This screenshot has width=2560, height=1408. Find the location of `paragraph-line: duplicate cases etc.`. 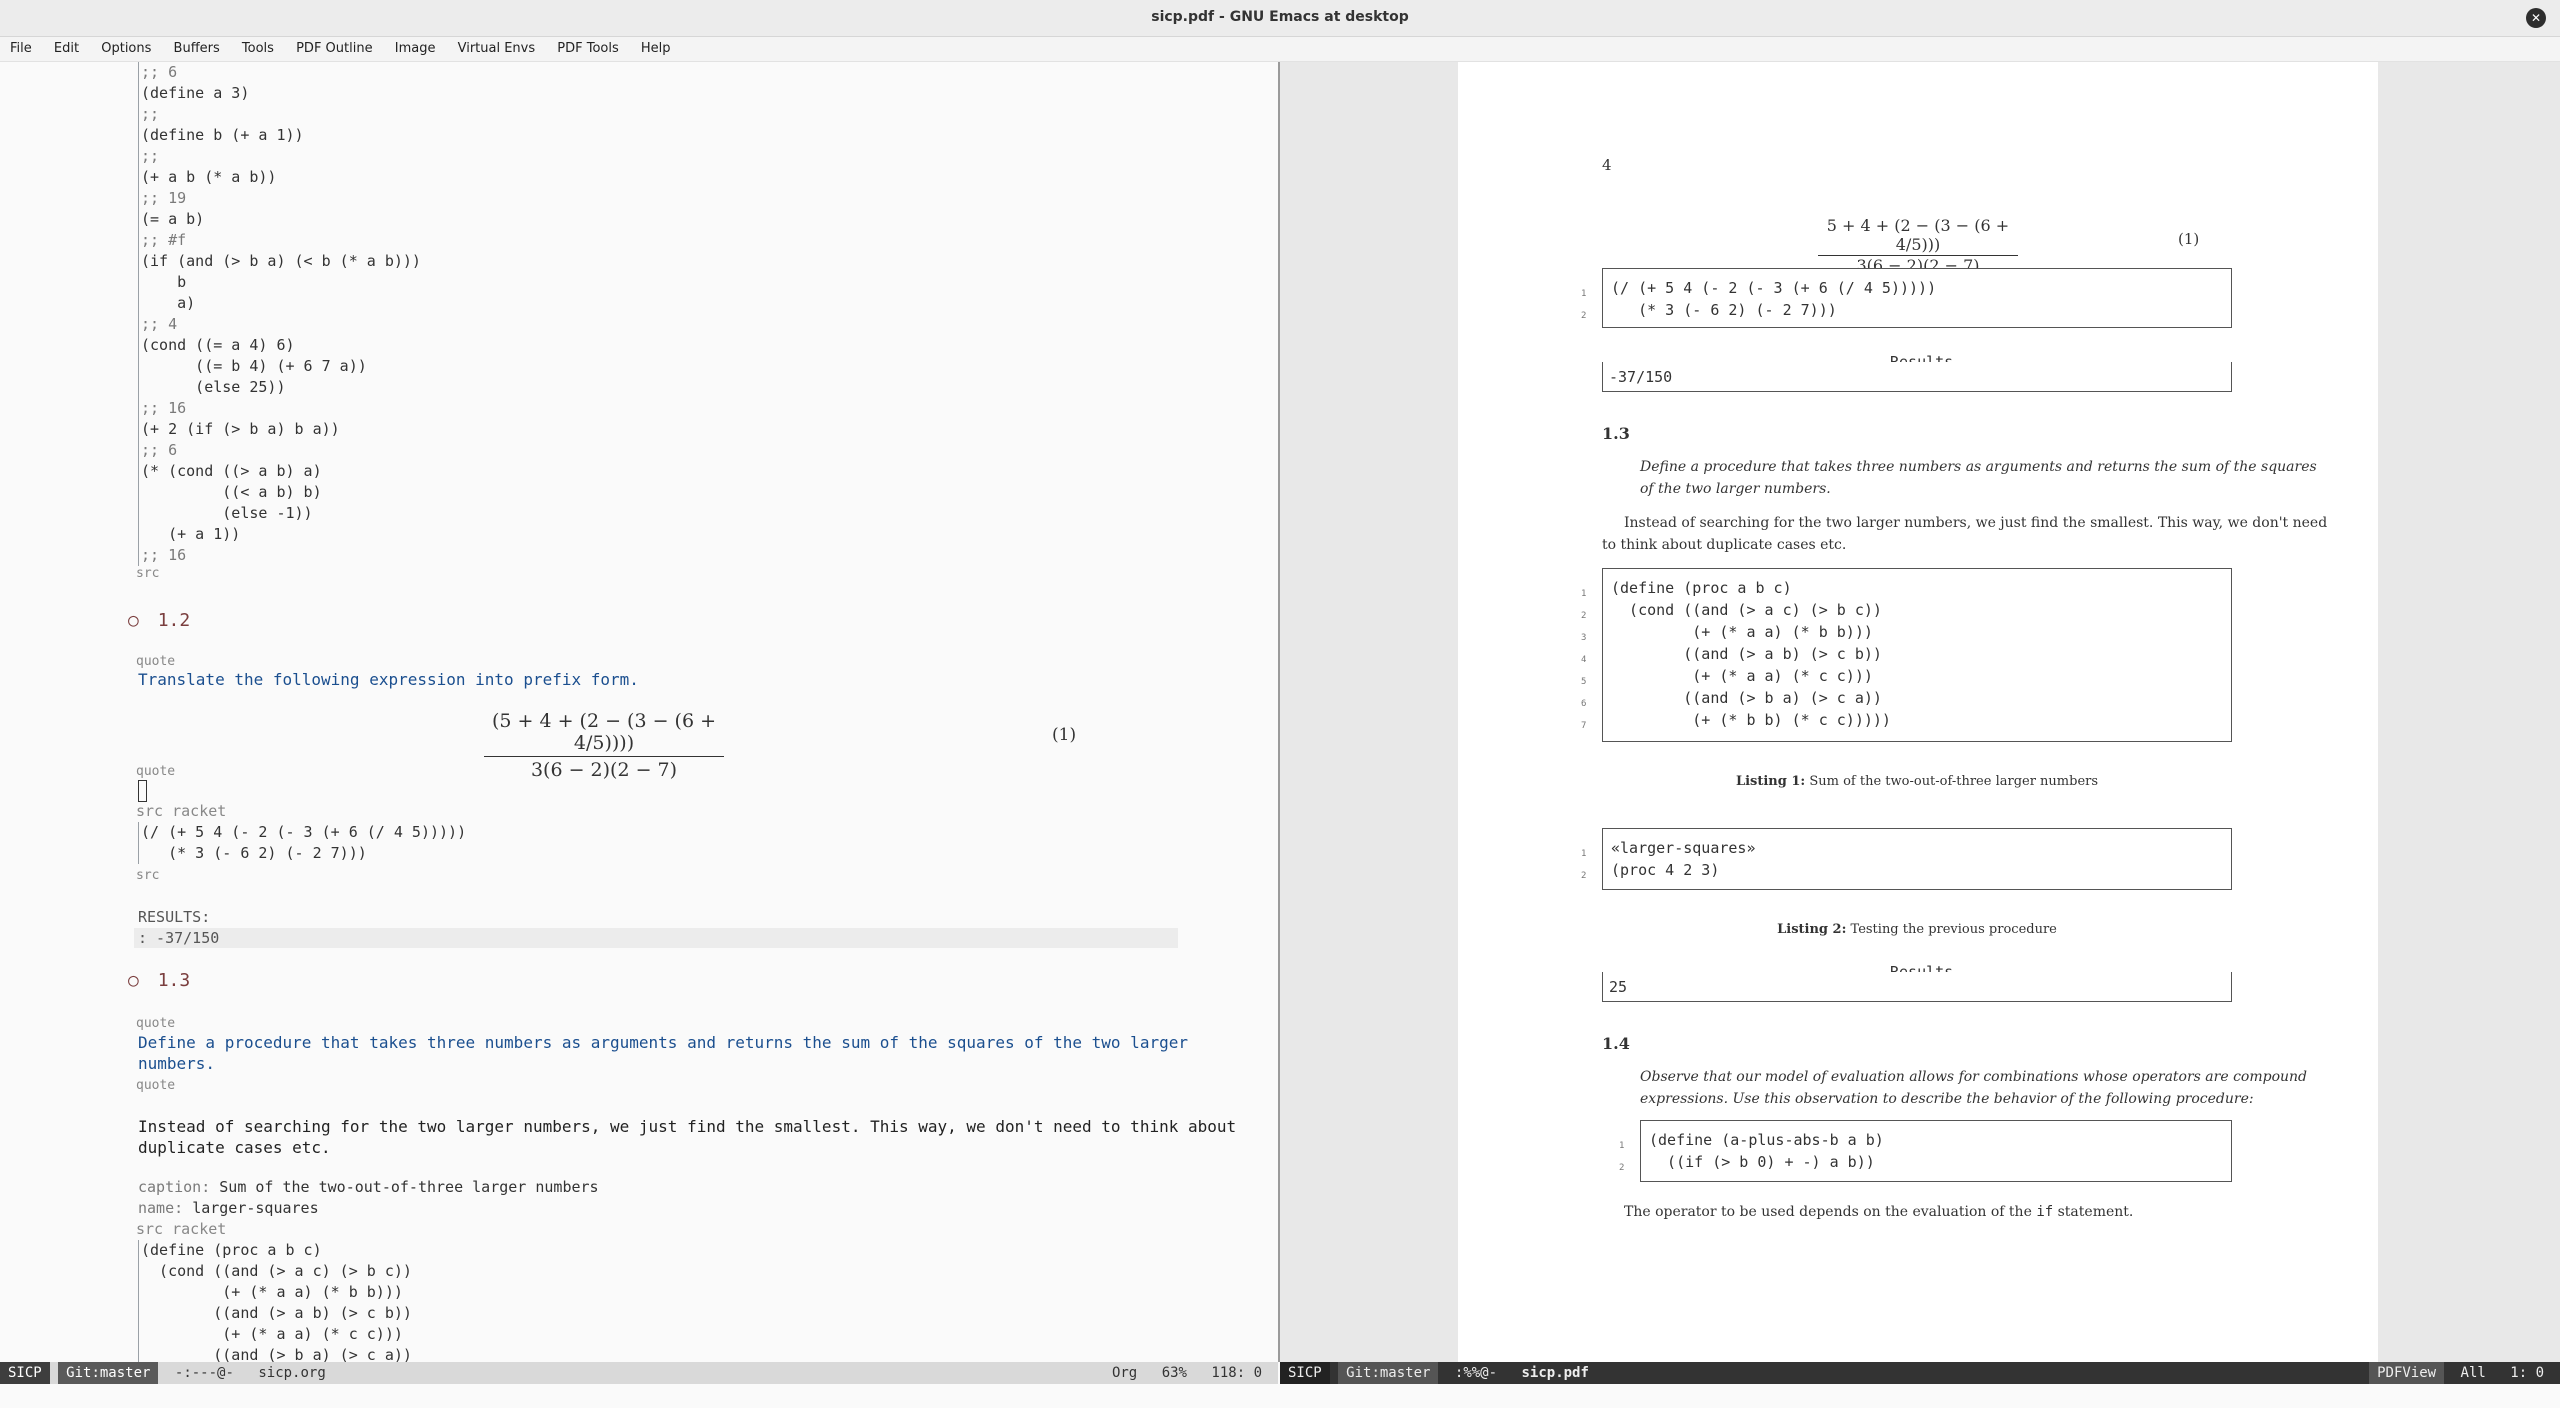

paragraph-line: duplicate cases etc. is located at coordinates (234, 1147).